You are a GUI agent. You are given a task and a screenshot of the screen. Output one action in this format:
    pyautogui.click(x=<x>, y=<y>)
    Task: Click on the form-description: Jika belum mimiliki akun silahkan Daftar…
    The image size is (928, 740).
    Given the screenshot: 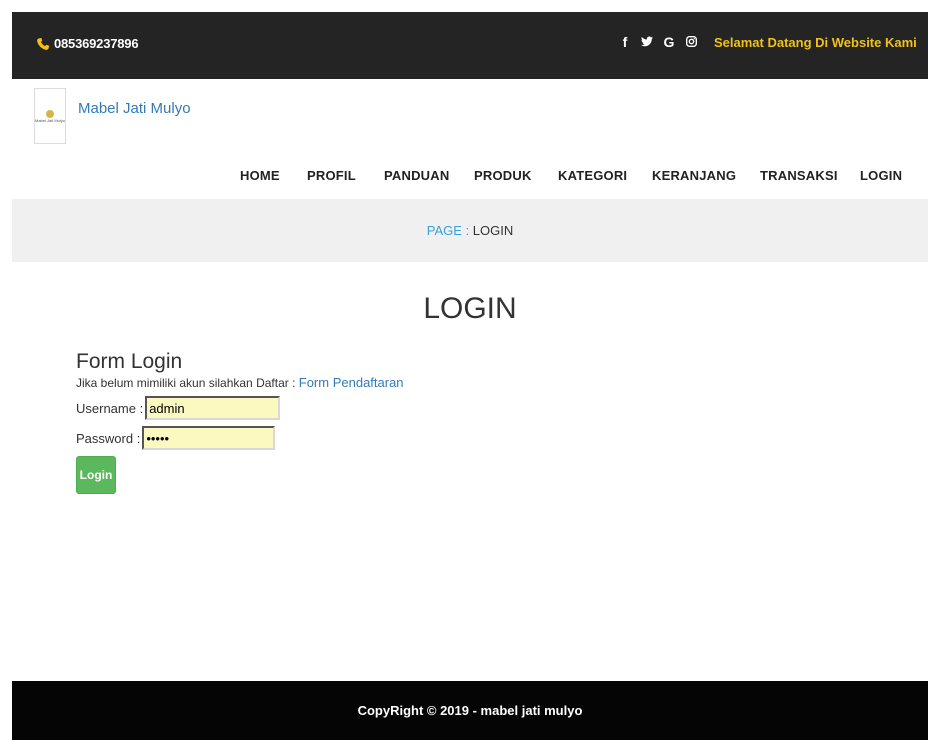 What is the action you would take?
    pyautogui.click(x=240, y=382)
    